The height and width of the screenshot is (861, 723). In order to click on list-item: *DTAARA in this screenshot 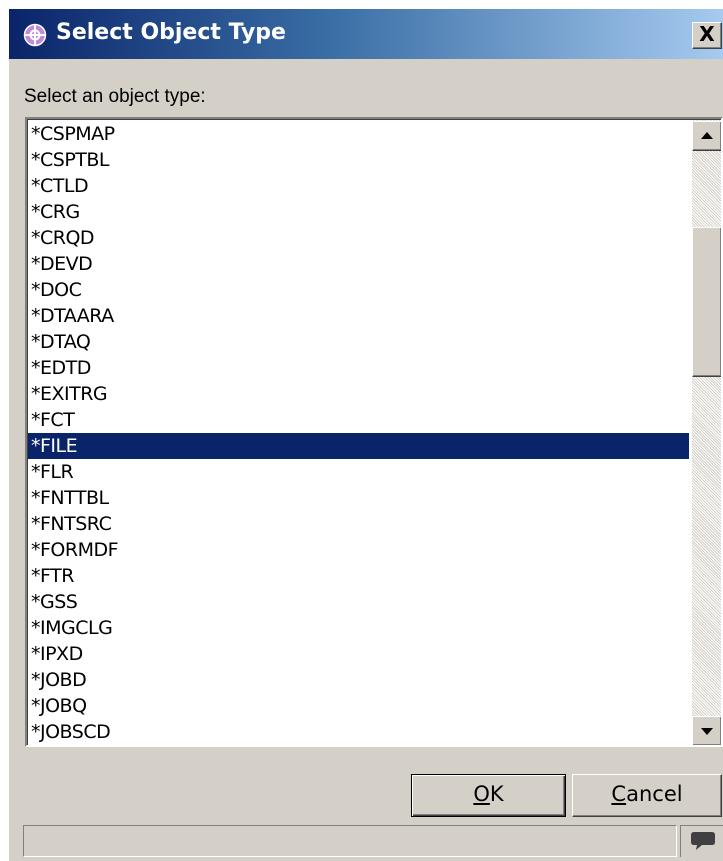, I will do `click(358, 316)`.